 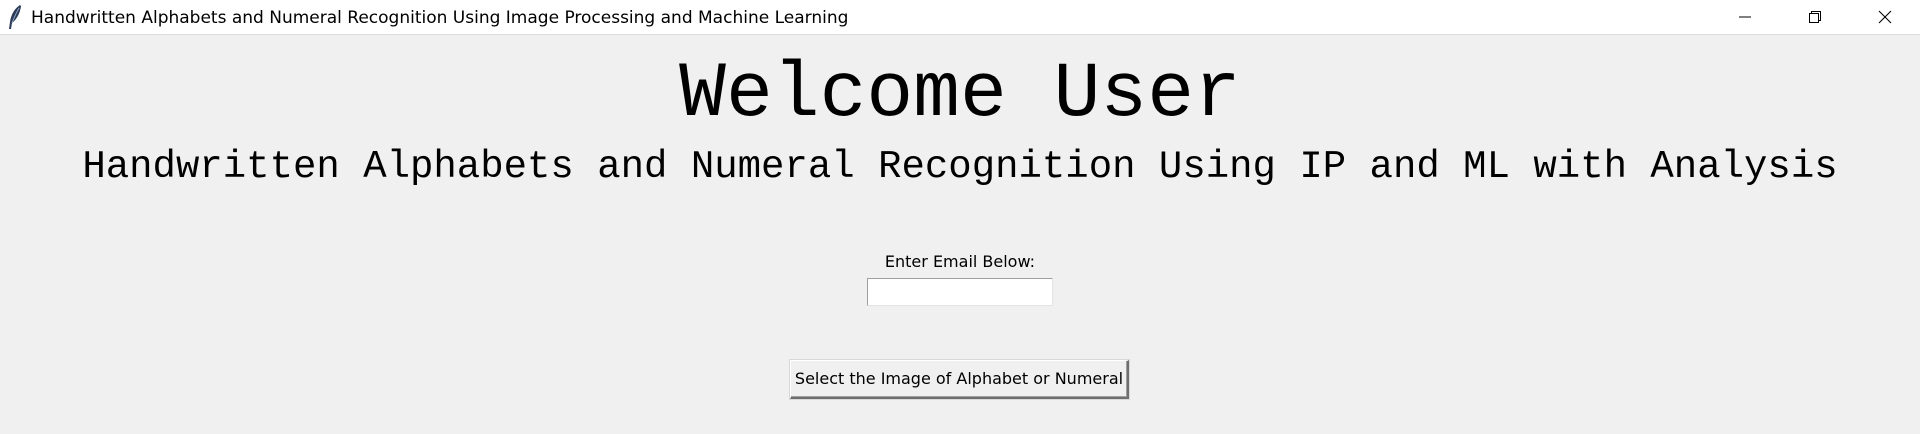 I want to click on close-button, so click(x=1885, y=17).